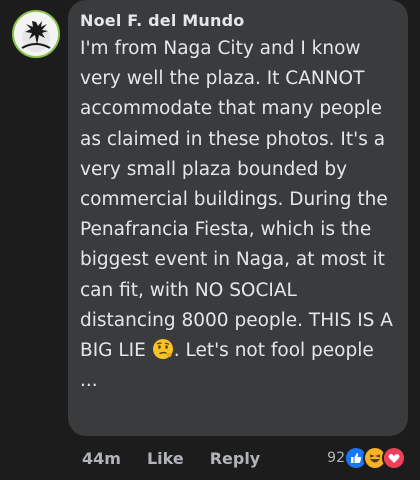 The image size is (420, 480). Describe the element at coordinates (235, 458) in the screenshot. I see `reply-button: Reply` at that location.